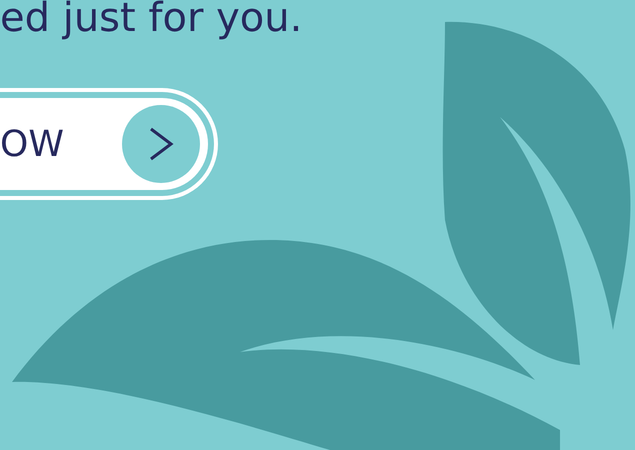 The width and height of the screenshot is (635, 450). What do you see at coordinates (161, 144) in the screenshot?
I see `chevron-right-icon` at bounding box center [161, 144].